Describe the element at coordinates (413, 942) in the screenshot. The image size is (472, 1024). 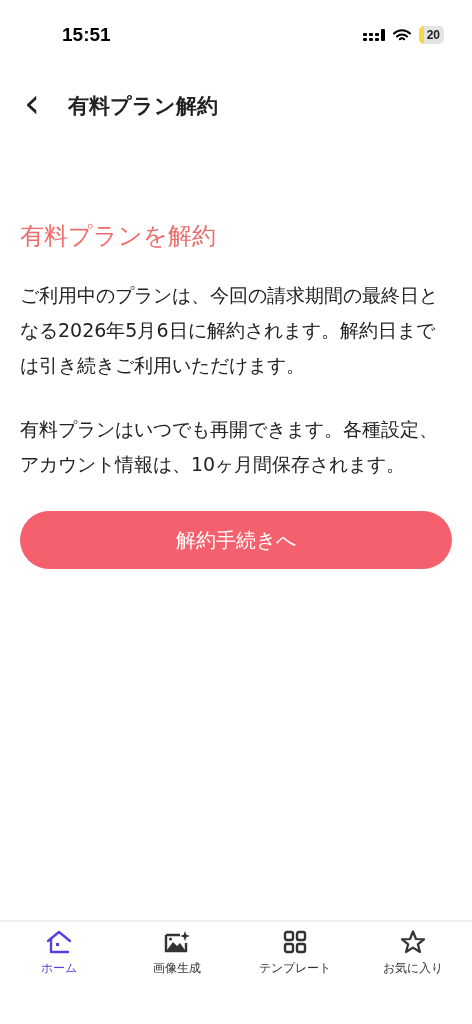
I see `star-icon` at that location.